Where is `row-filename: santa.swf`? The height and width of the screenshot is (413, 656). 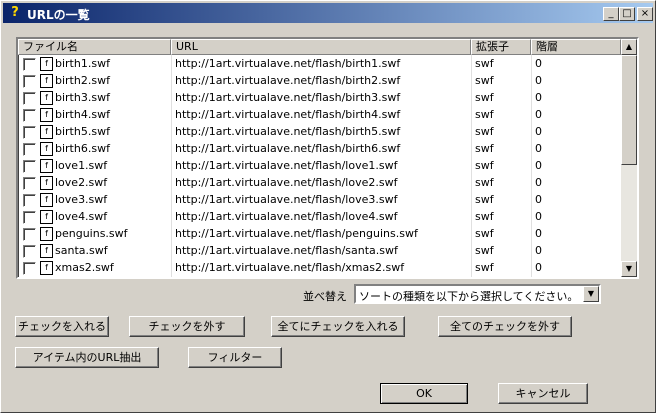 row-filename: santa.swf is located at coordinates (81, 250).